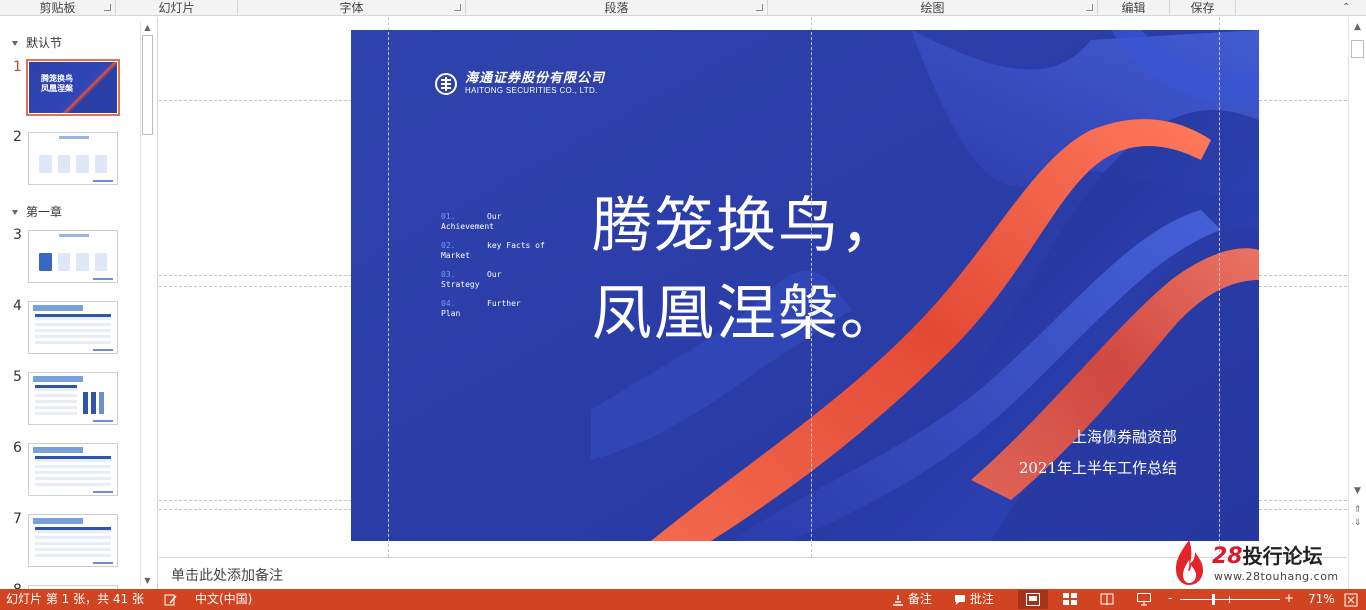  Describe the element at coordinates (919, 599) in the screenshot. I see `notes-label: 备注` at that location.